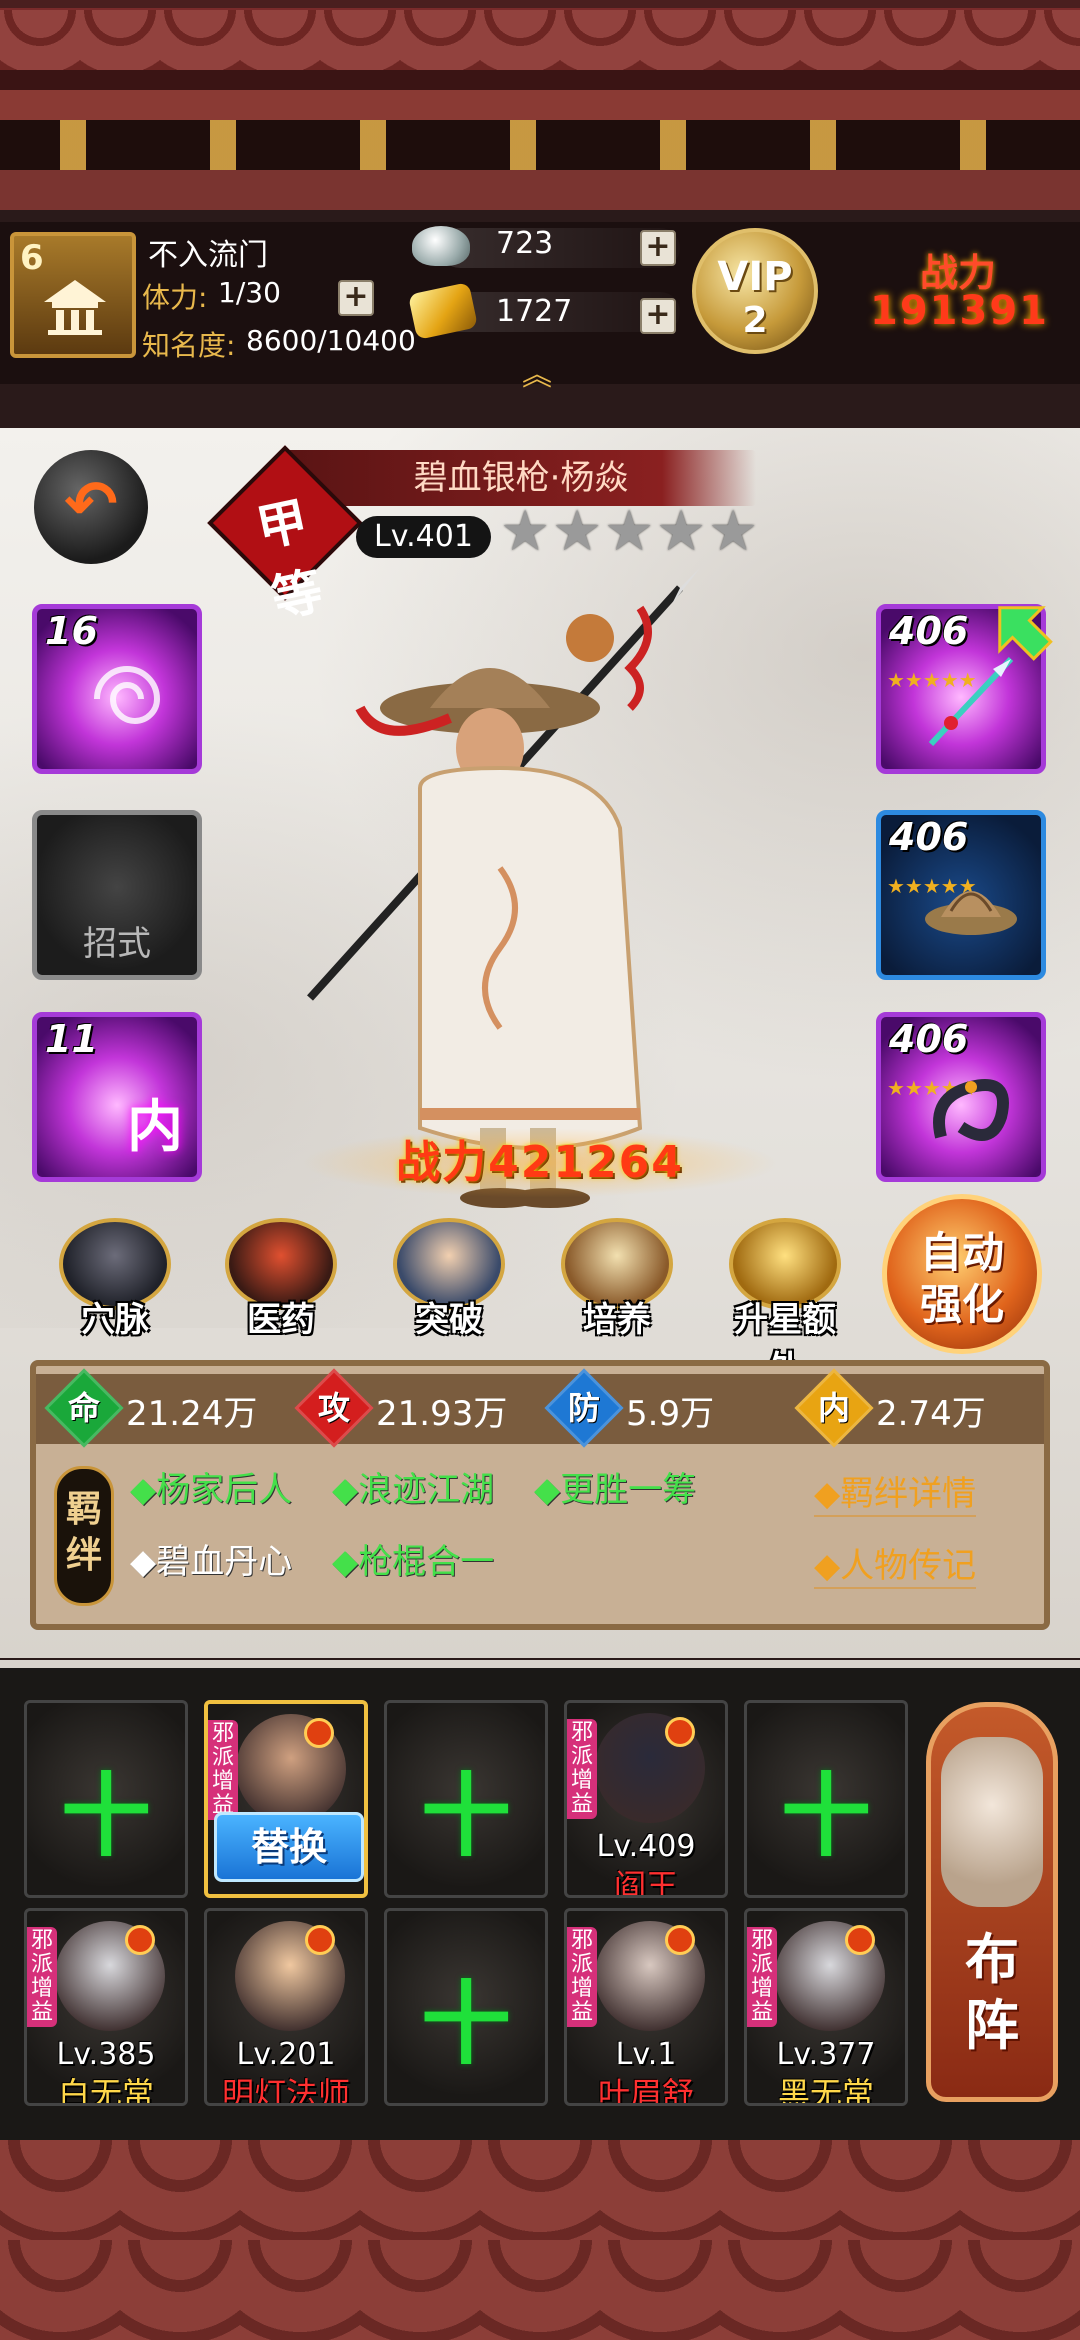 The width and height of the screenshot is (1080, 2340). What do you see at coordinates (91, 507) in the screenshot?
I see `back-button: ↶` at bounding box center [91, 507].